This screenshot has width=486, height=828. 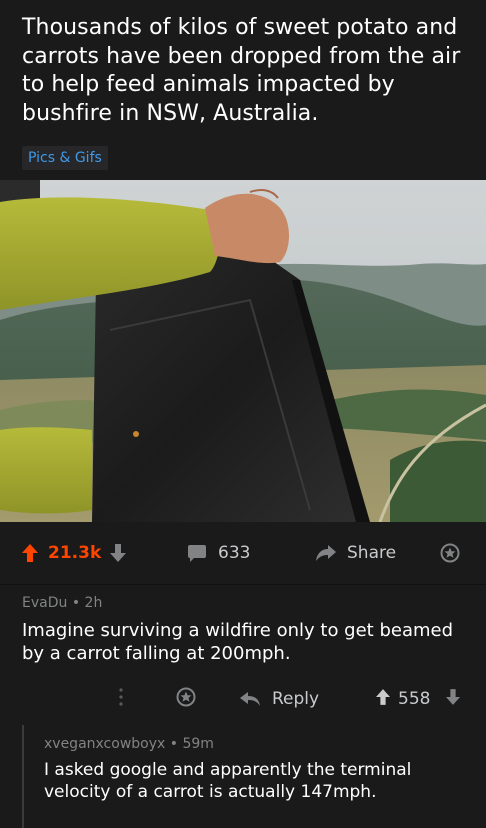 I want to click on downvote-button, so click(x=118, y=553).